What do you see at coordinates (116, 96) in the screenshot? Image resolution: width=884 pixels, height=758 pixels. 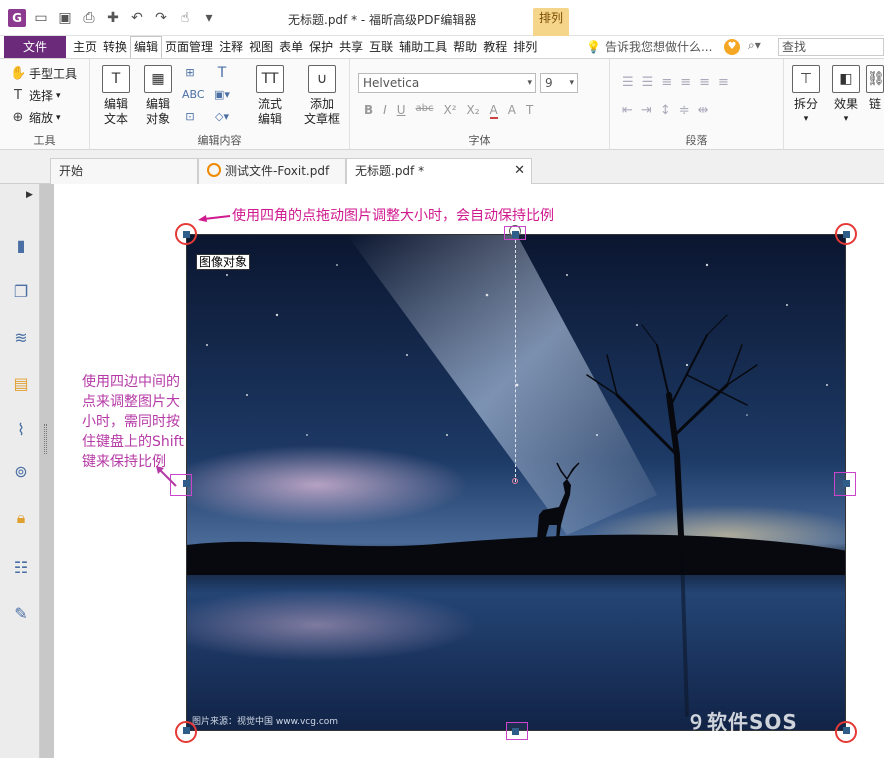 I see `edit-text-button: T 编辑 文本` at bounding box center [116, 96].